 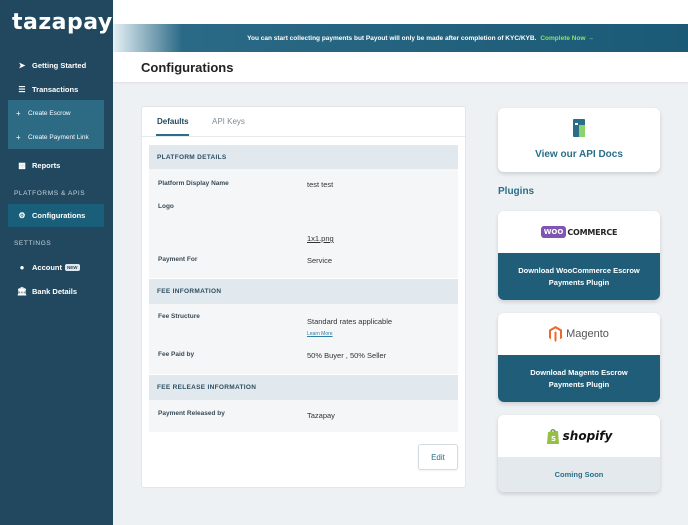 I want to click on sidebar-item-account: ● Account NEW, so click(x=56, y=267).